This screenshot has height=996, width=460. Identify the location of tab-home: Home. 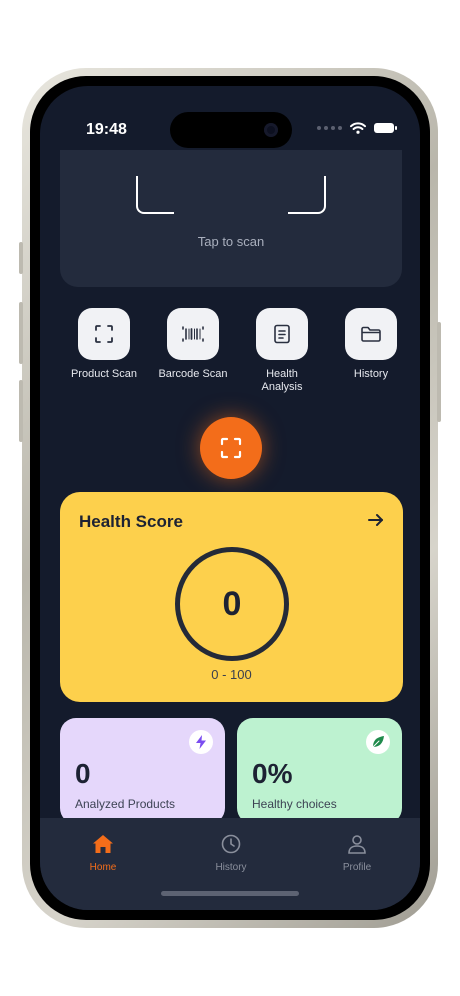
(103, 853).